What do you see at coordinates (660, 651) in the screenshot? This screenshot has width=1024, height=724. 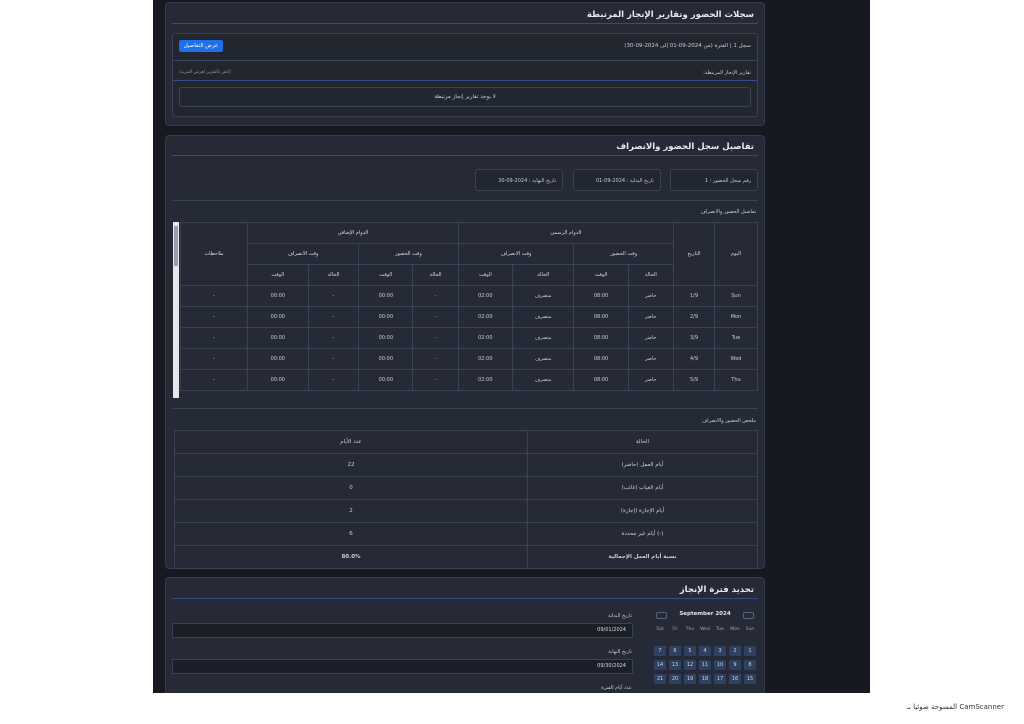 I see `calendar-day: 7` at bounding box center [660, 651].